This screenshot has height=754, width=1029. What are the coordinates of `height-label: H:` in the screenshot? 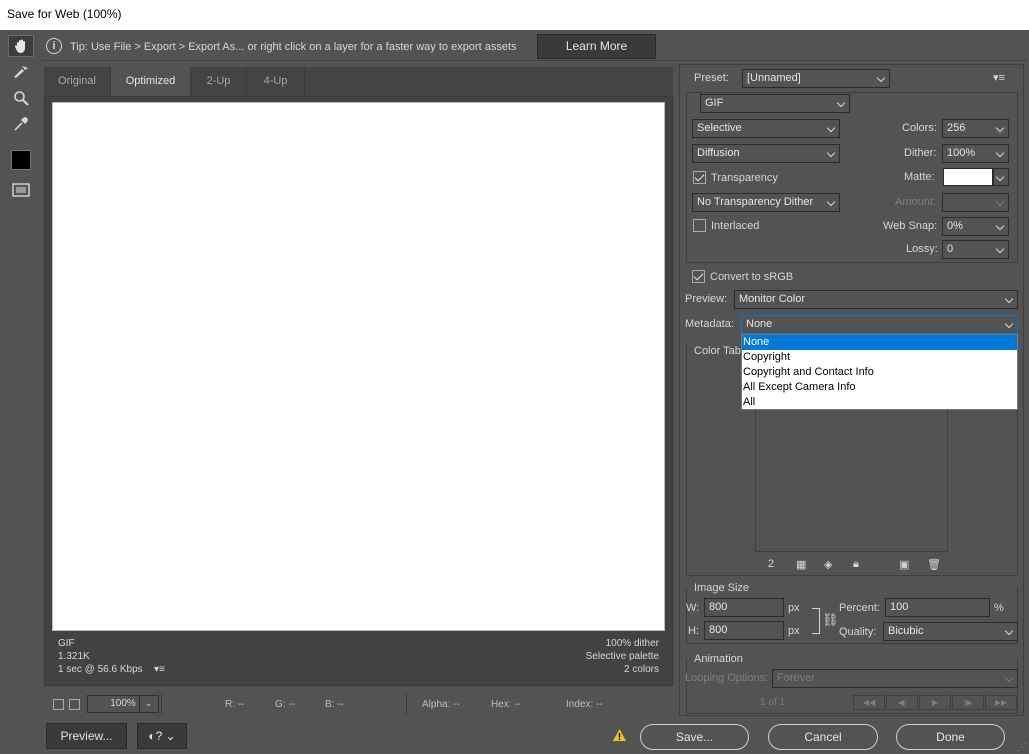 It's located at (693, 631).